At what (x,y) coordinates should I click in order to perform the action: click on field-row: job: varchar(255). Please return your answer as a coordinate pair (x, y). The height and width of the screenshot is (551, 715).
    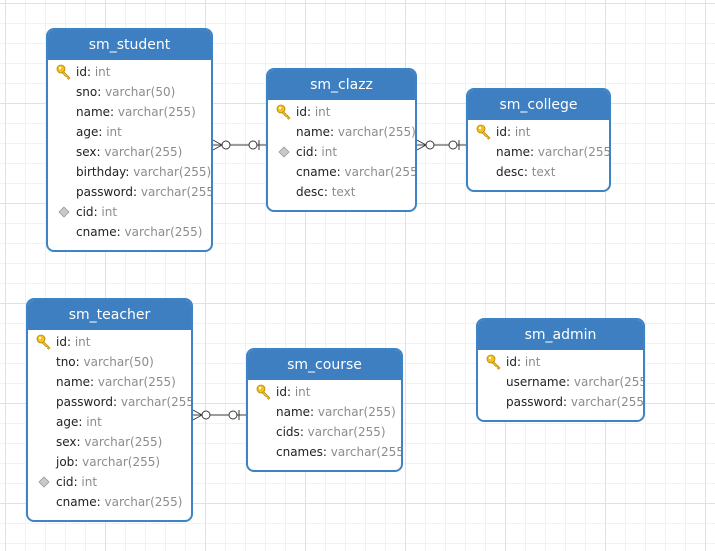
    Looking at the image, I should click on (109, 462).